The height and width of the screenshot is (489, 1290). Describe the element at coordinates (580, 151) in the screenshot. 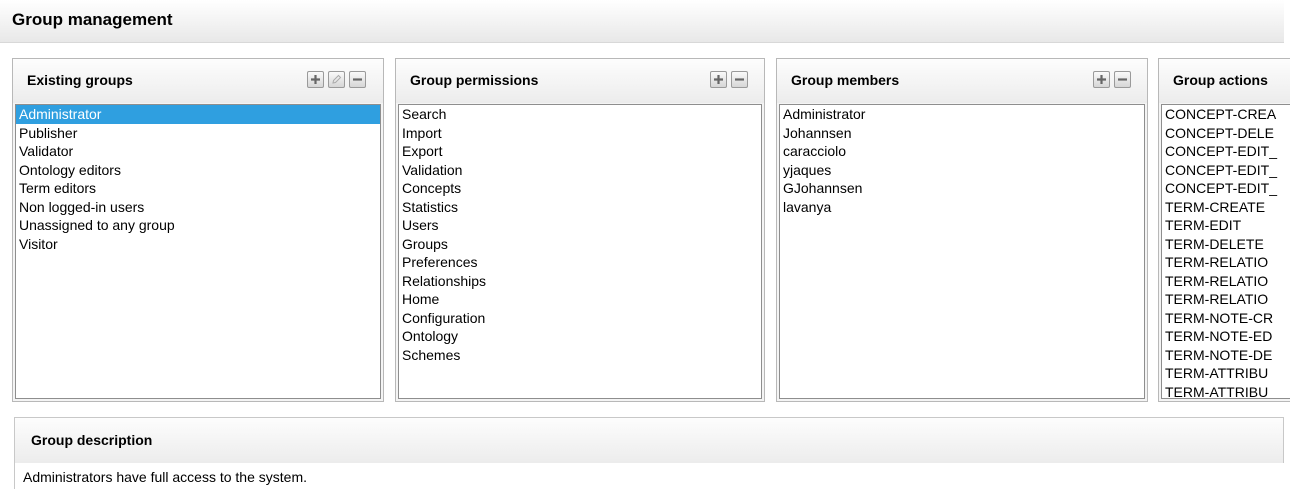

I see `list-item: Export` at that location.